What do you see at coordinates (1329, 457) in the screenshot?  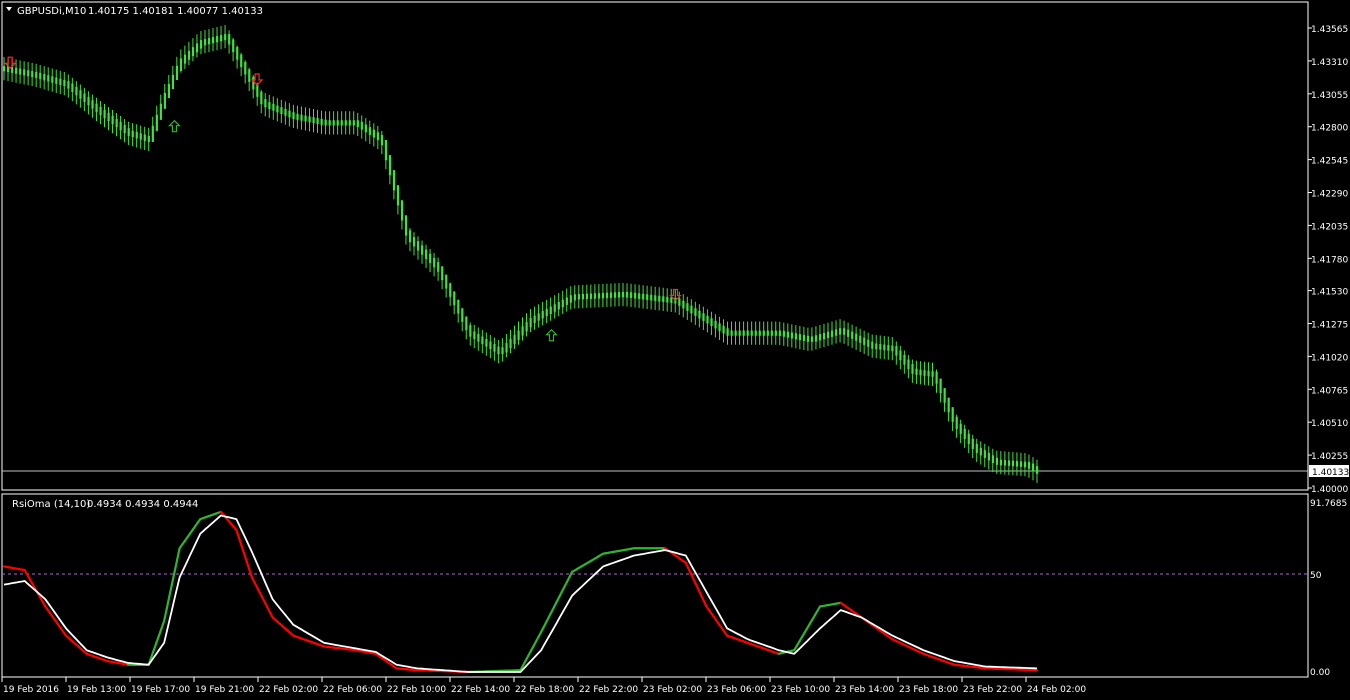 I see `price-tick-label: 1.40255` at bounding box center [1329, 457].